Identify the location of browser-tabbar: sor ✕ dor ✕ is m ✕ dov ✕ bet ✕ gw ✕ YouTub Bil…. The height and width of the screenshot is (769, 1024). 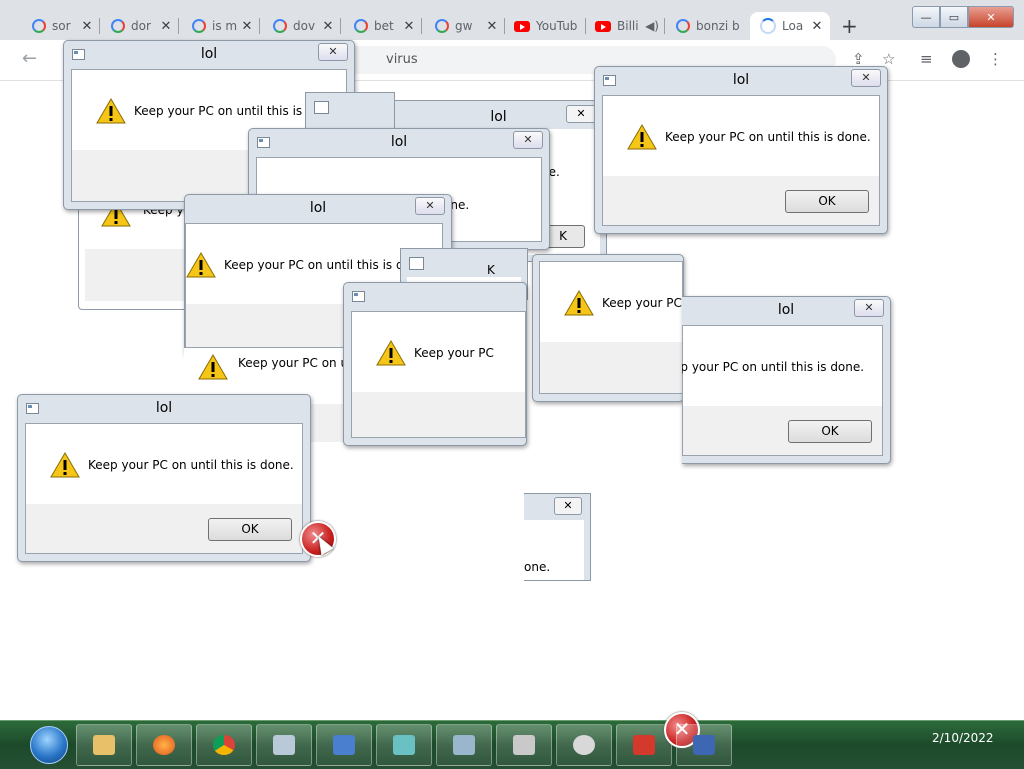
(512, 20).